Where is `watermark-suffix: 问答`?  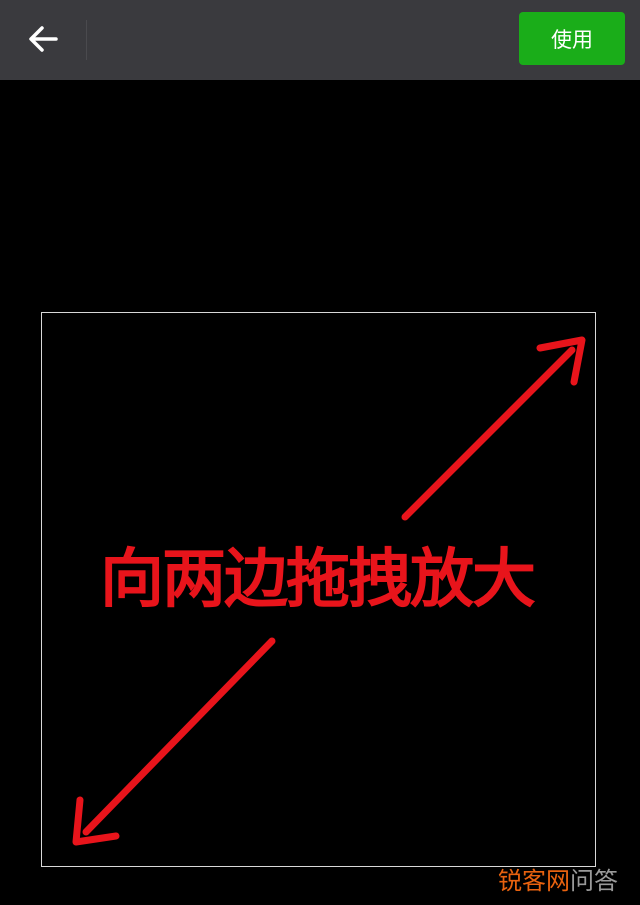
watermark-suffix: 问答 is located at coordinates (594, 880).